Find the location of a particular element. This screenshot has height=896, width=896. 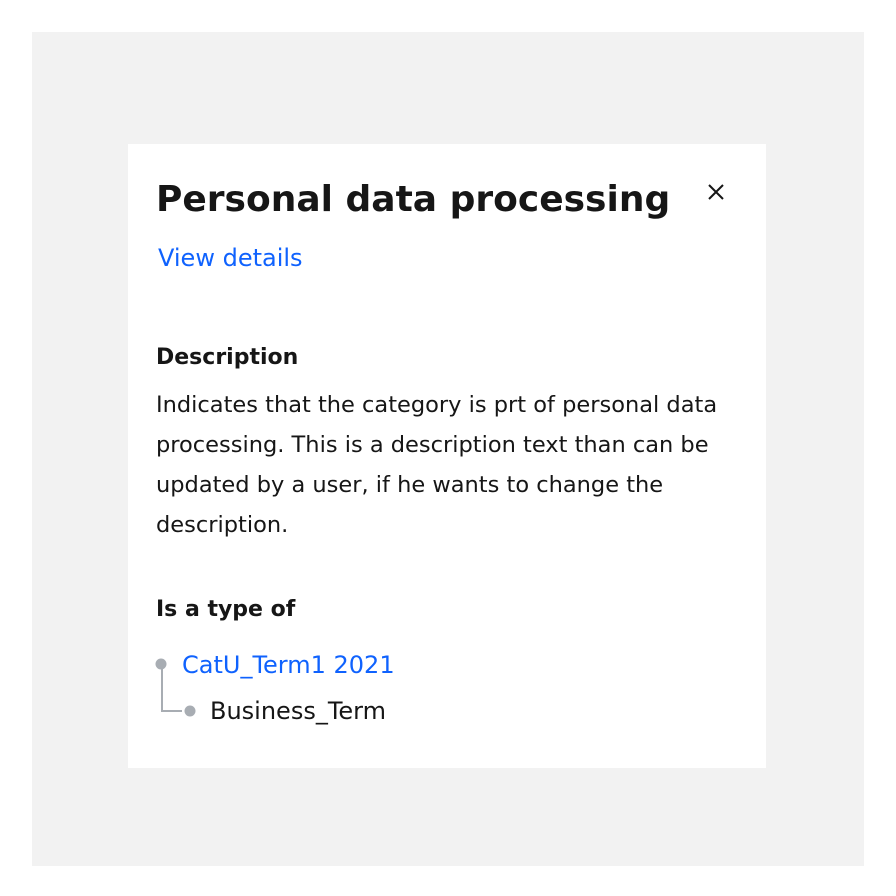

close-icon is located at coordinates (716, 192).